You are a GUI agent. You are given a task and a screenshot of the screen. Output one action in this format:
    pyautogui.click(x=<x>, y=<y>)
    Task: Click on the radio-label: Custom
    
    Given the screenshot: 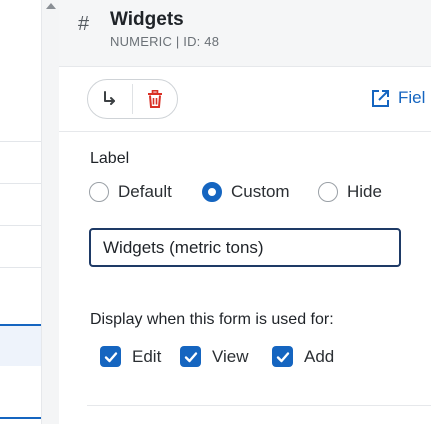 What is the action you would take?
    pyautogui.click(x=260, y=191)
    